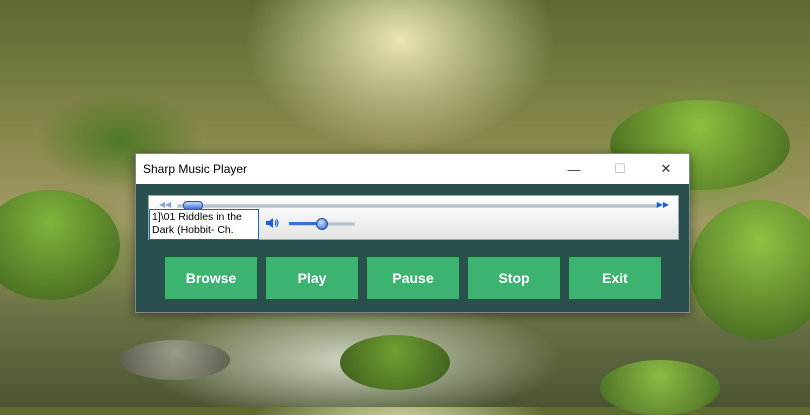  What do you see at coordinates (666, 169) in the screenshot?
I see `close-button: ✕` at bounding box center [666, 169].